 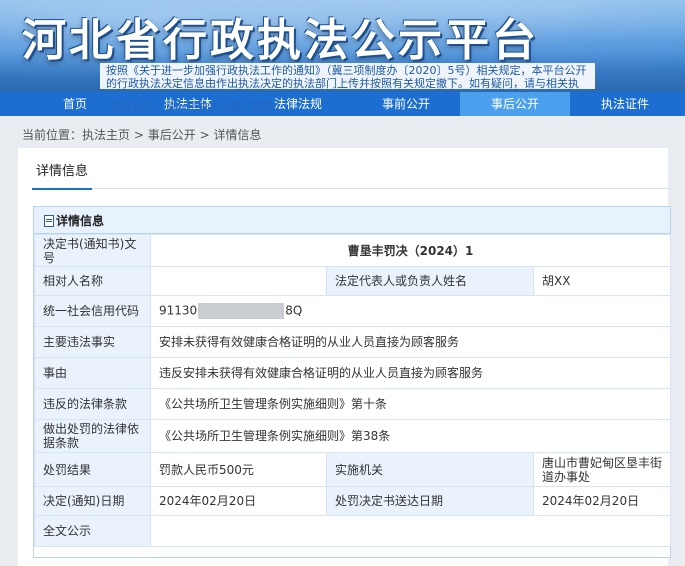 I want to click on main-nav: 首页 执法主体 法律法规 事前公开 事后公开 执法证件, so click(x=342, y=104).